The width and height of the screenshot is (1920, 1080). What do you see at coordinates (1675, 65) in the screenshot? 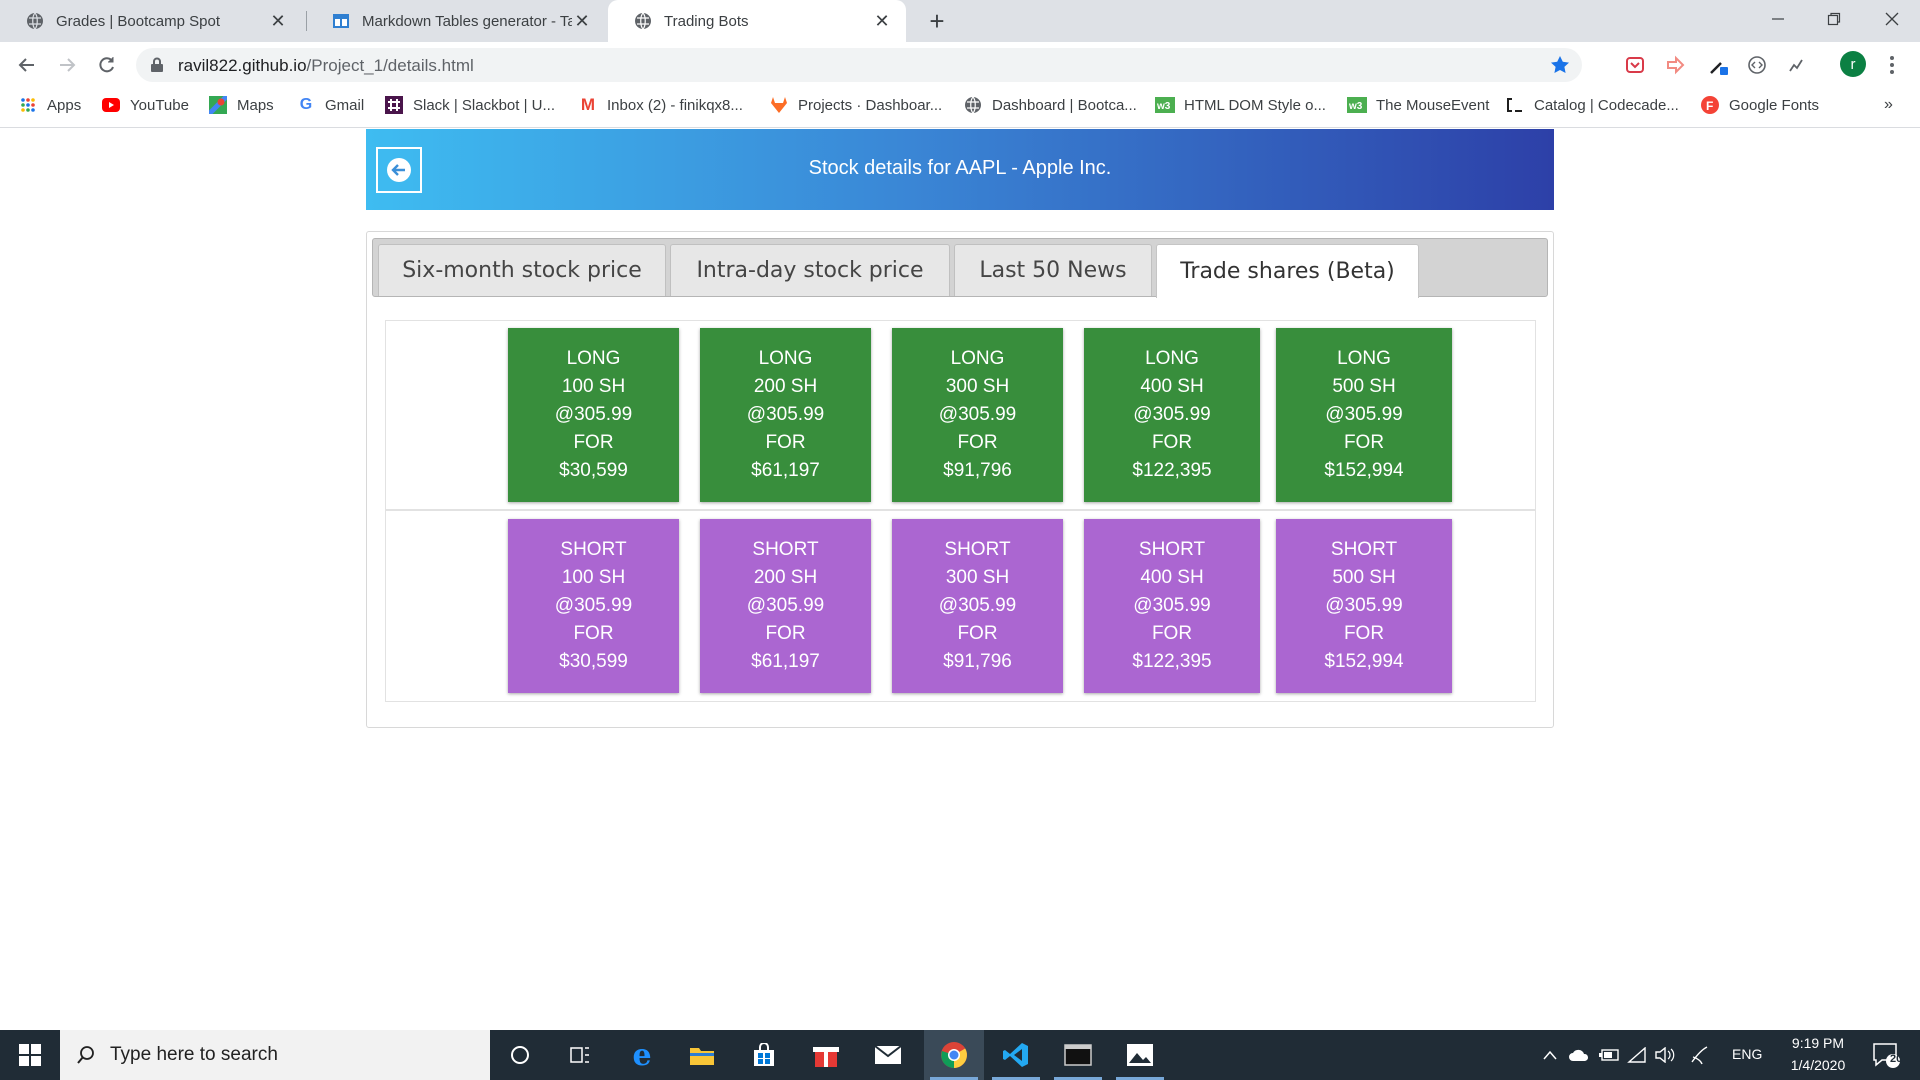
I see `extension-share-icon` at bounding box center [1675, 65].